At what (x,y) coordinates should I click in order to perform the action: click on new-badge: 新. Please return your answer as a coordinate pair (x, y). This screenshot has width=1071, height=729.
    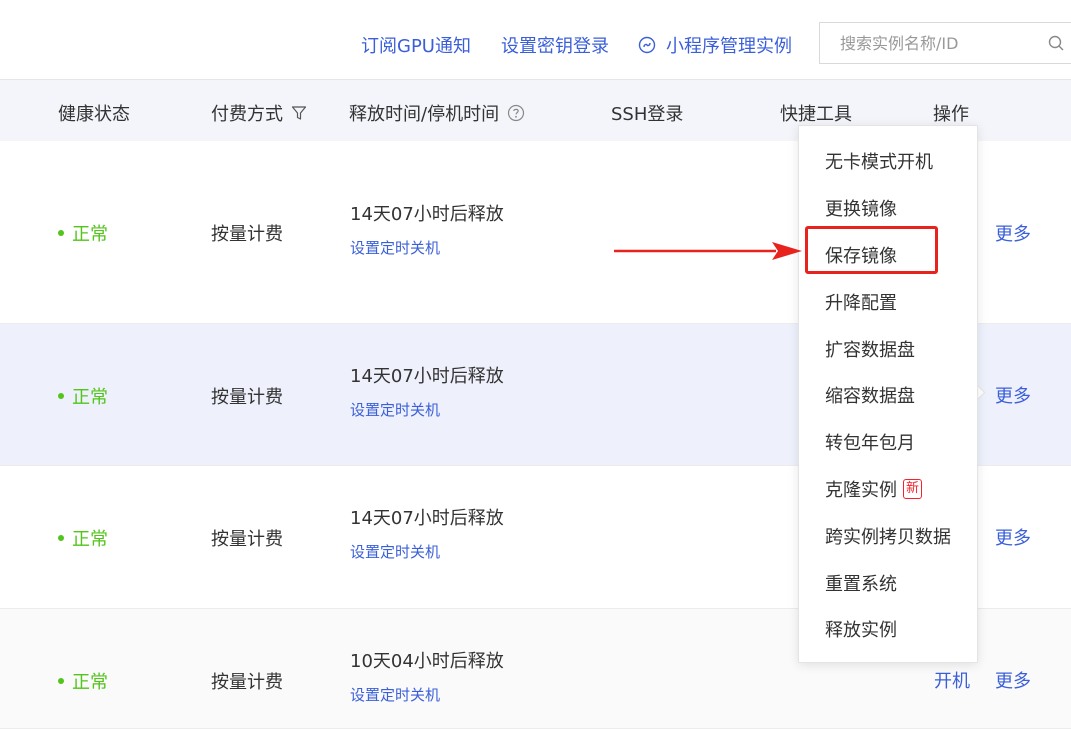
    Looking at the image, I should click on (913, 489).